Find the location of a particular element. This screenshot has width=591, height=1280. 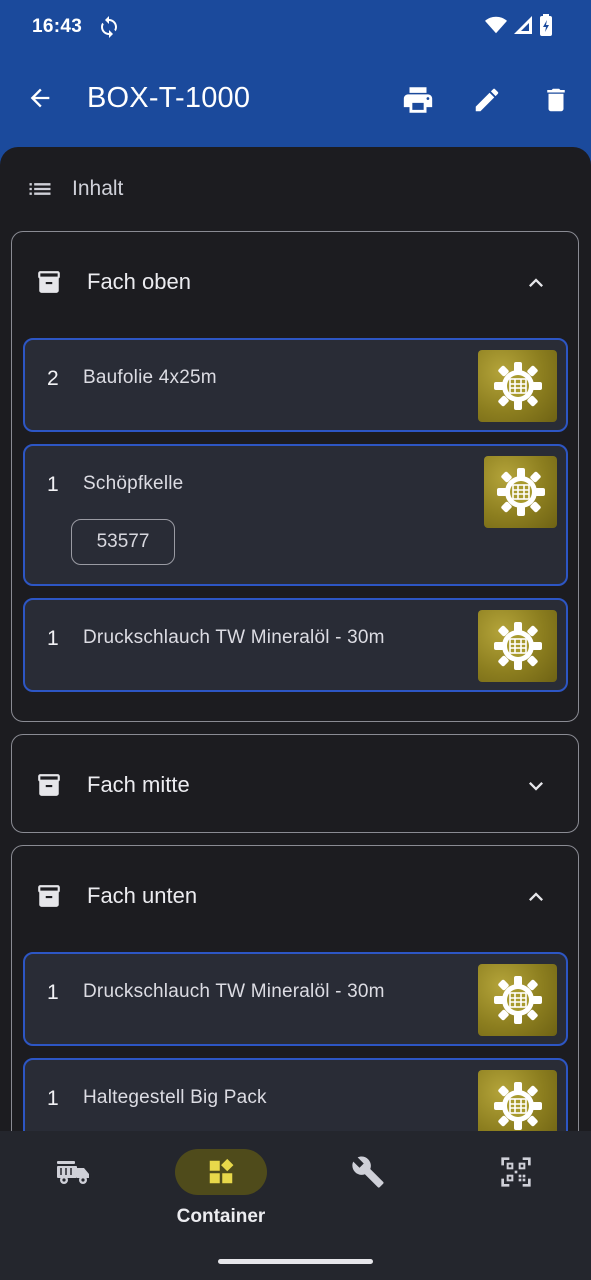

home-indicator is located at coordinates (295, 1261).